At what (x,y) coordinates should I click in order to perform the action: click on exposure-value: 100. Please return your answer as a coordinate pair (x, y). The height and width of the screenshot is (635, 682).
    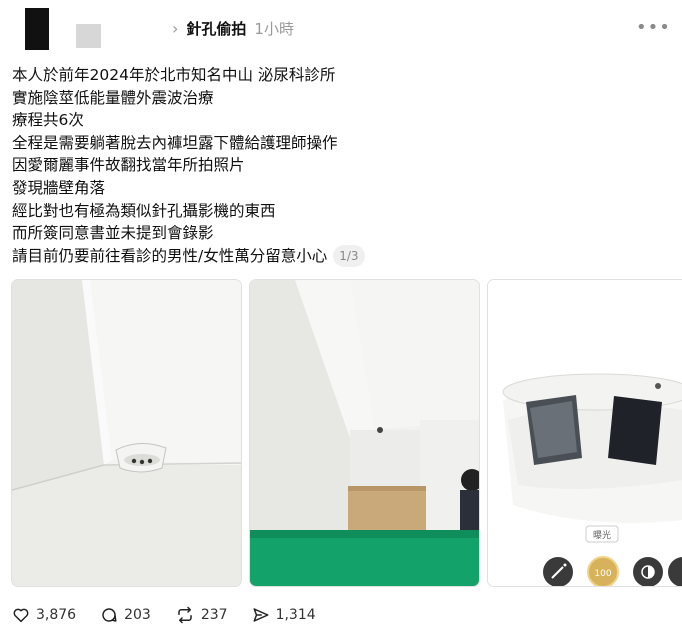
    Looking at the image, I should click on (602, 574).